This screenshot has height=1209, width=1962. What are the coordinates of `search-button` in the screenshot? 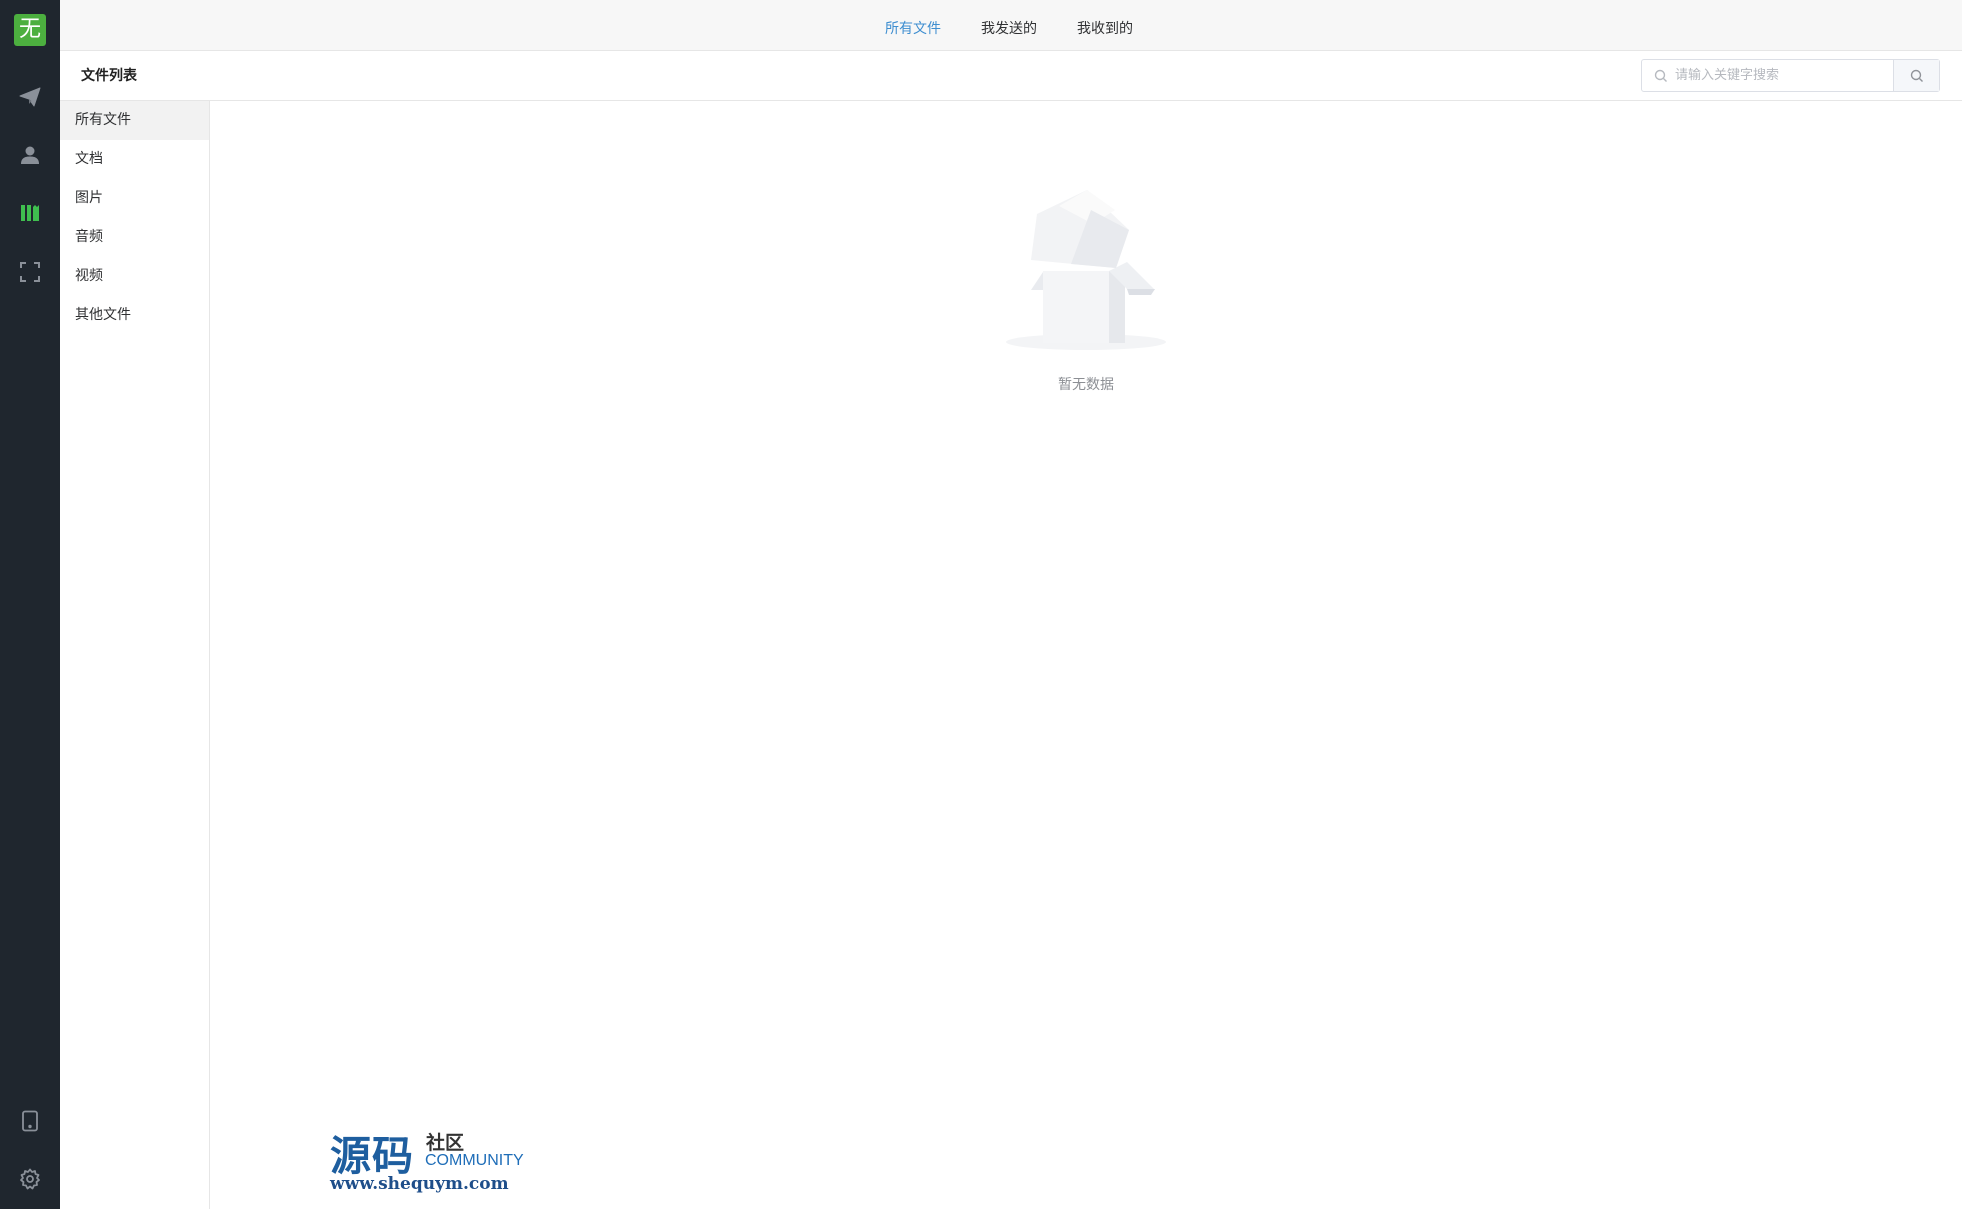 It's located at (1916, 75).